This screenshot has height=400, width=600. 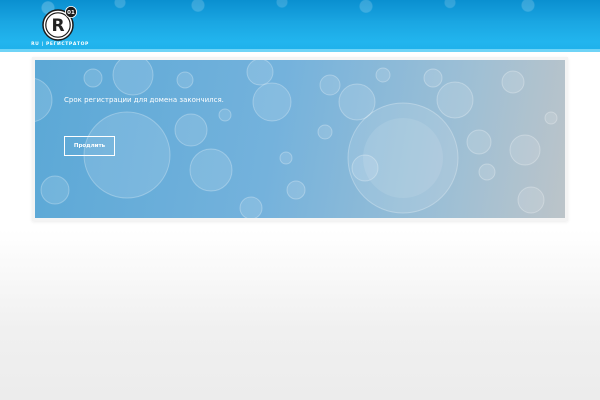 I want to click on expiry-message: Срок регистрации для домена закончился., so click(x=144, y=100).